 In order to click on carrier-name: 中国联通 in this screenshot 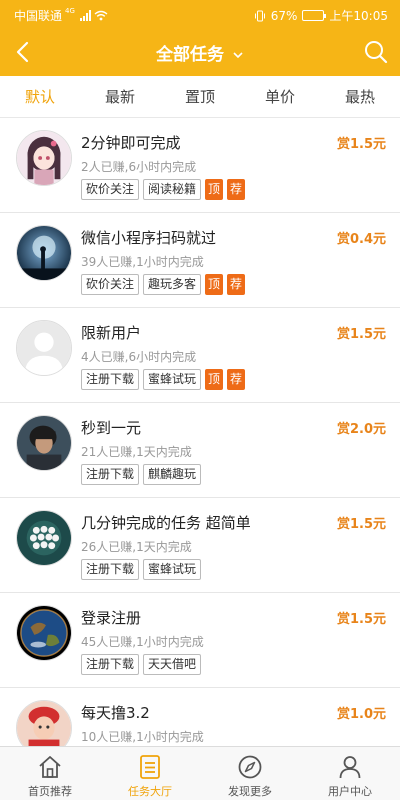, I will do `click(38, 16)`.